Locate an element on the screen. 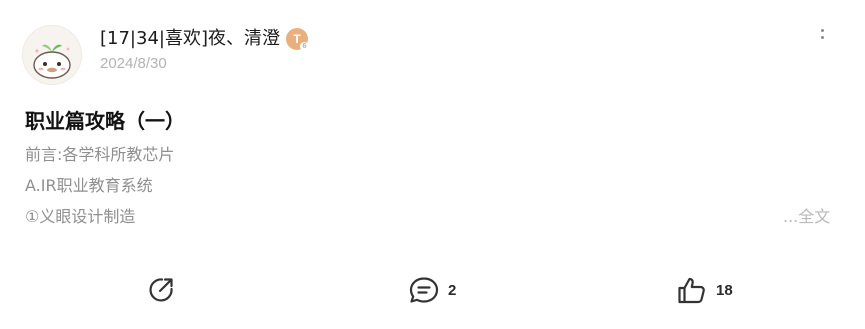  share-button is located at coordinates (161, 290).